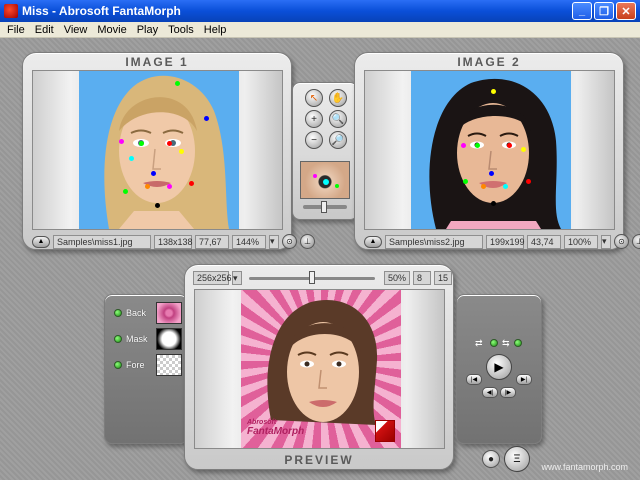 This screenshot has width=640, height=480. I want to click on image1-zoom-dropdown: ▾, so click(274, 241).